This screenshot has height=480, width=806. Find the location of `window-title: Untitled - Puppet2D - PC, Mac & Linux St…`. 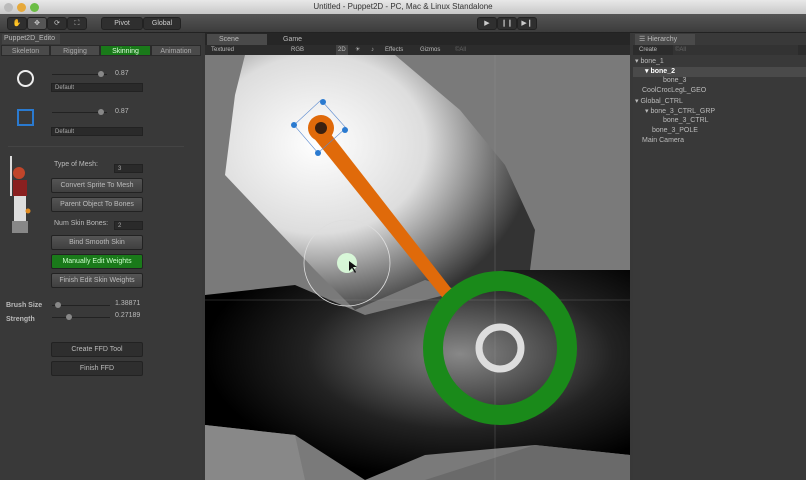

window-title: Untitled - Puppet2D - PC, Mac & Linux St… is located at coordinates (403, 6).